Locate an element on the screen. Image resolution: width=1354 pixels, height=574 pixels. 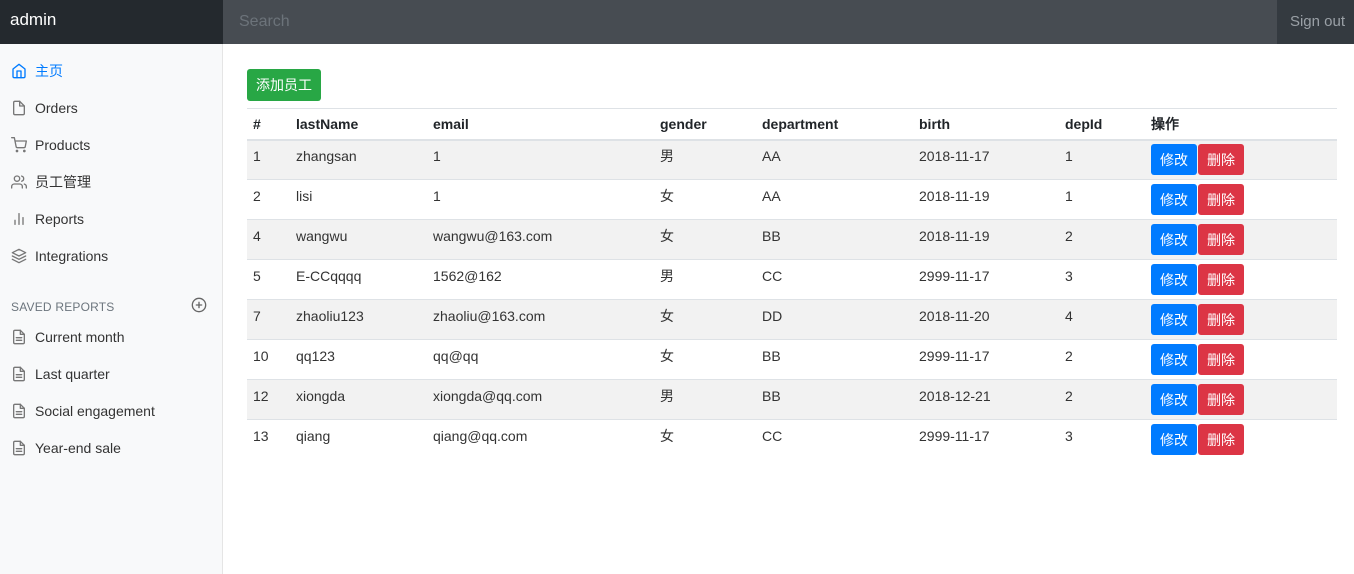
sidebar-item-products: Products is located at coordinates (111, 145).